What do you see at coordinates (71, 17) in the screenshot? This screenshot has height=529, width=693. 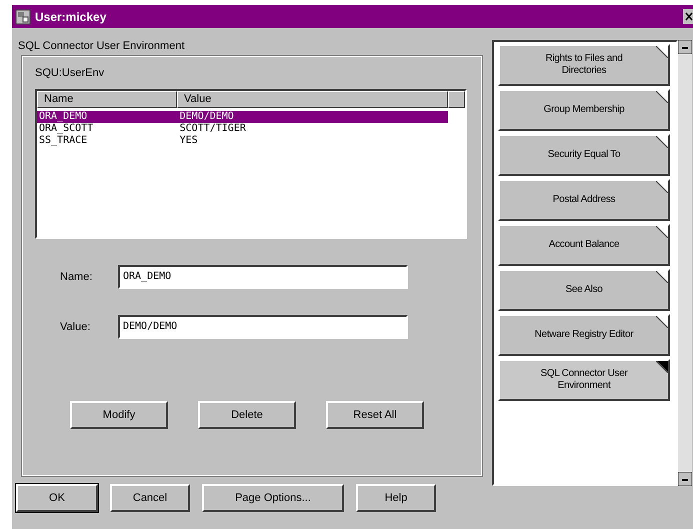 I see `window-title: User:mickey` at bounding box center [71, 17].